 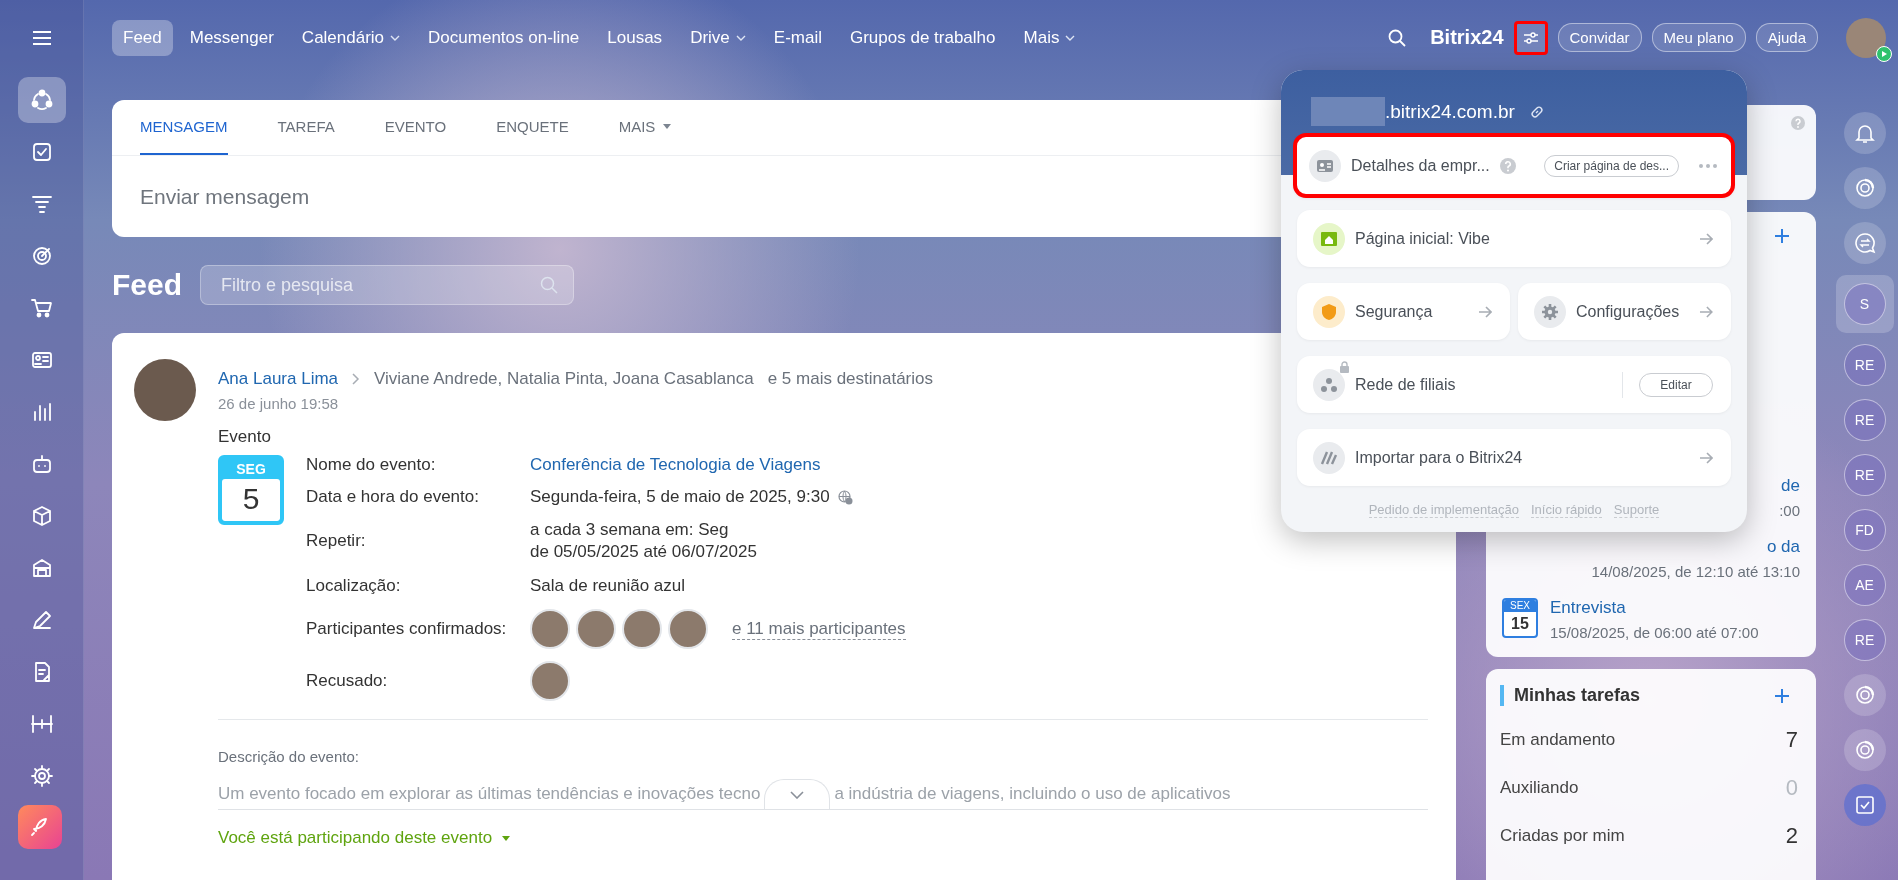 What do you see at coordinates (819, 629) in the screenshot?
I see `more-participants-link: e 11 mais participantes` at bounding box center [819, 629].